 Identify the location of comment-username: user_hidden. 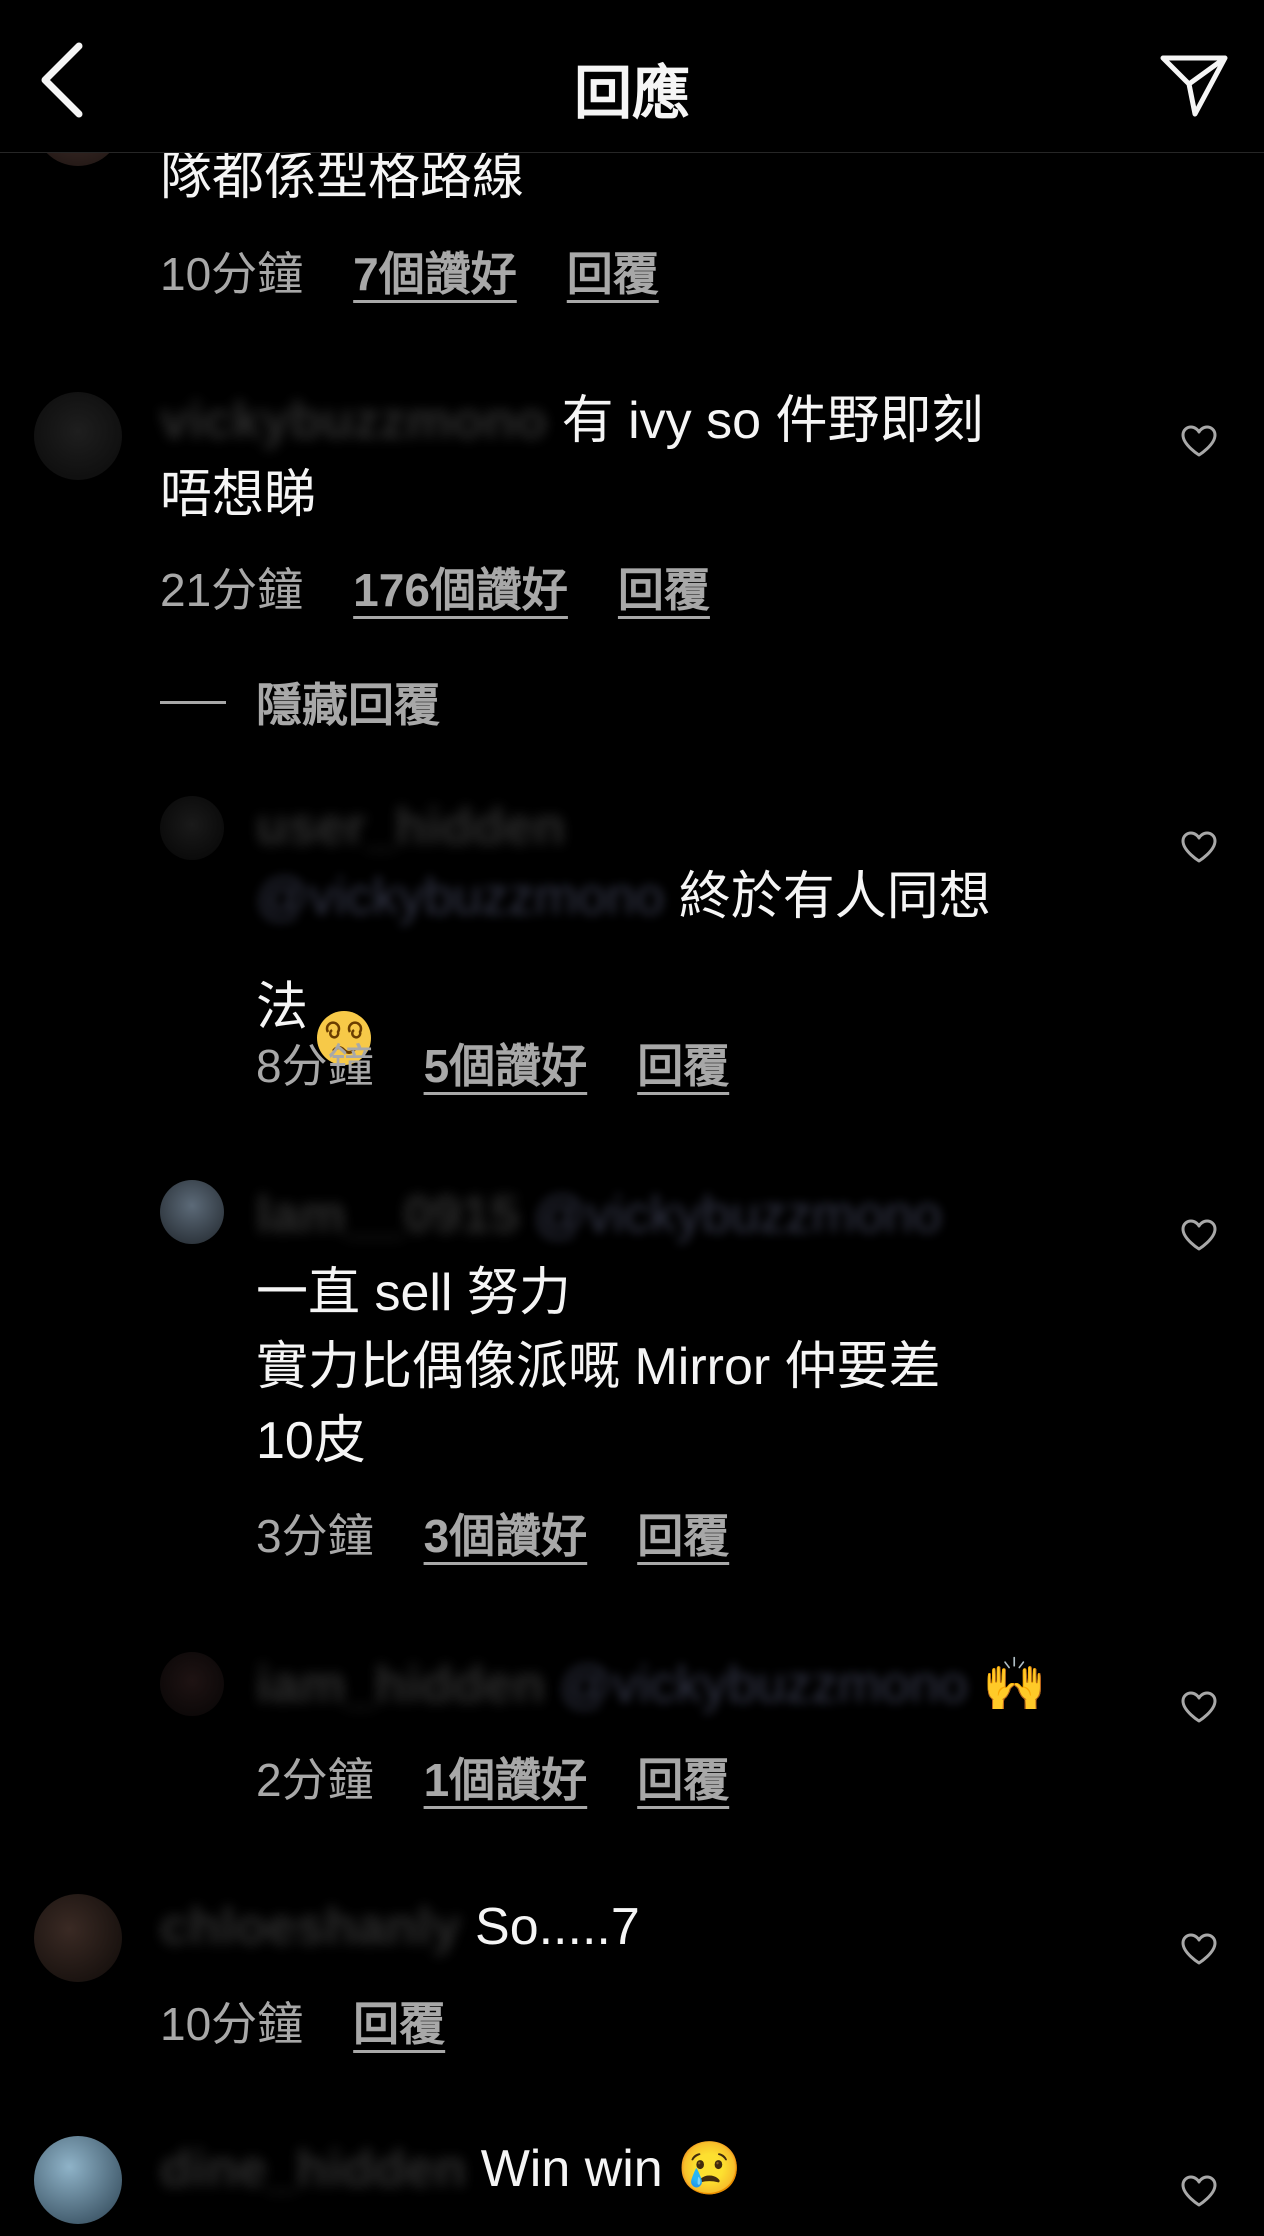
(410, 827).